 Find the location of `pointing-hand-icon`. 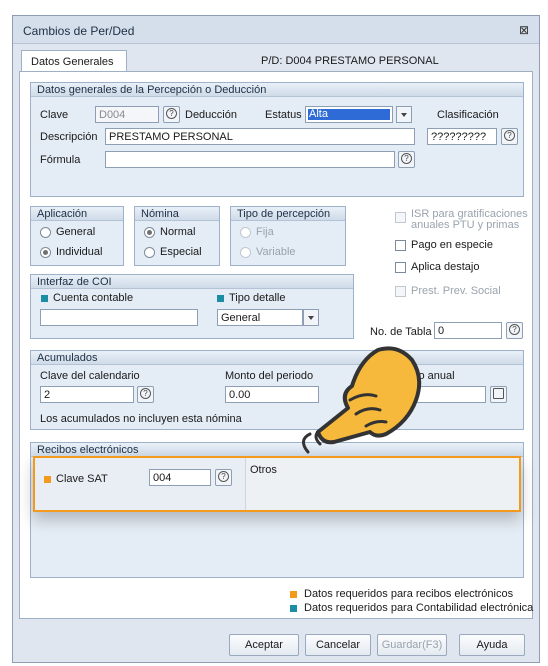

pointing-hand-icon is located at coordinates (362, 400).